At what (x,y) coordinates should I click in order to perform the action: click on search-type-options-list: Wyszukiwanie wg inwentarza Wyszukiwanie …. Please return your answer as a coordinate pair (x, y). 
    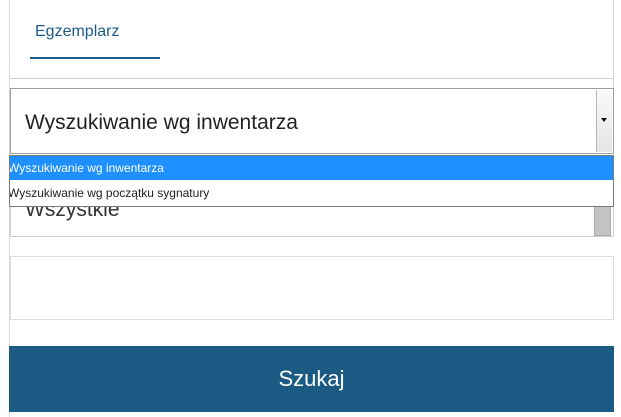
    Looking at the image, I should click on (311, 181).